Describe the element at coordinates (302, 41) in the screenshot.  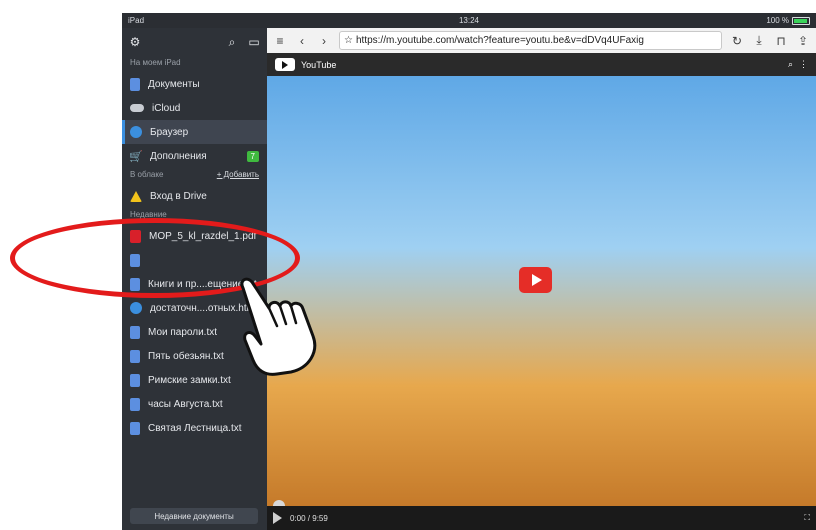
I see `back-icon: ‹` at that location.